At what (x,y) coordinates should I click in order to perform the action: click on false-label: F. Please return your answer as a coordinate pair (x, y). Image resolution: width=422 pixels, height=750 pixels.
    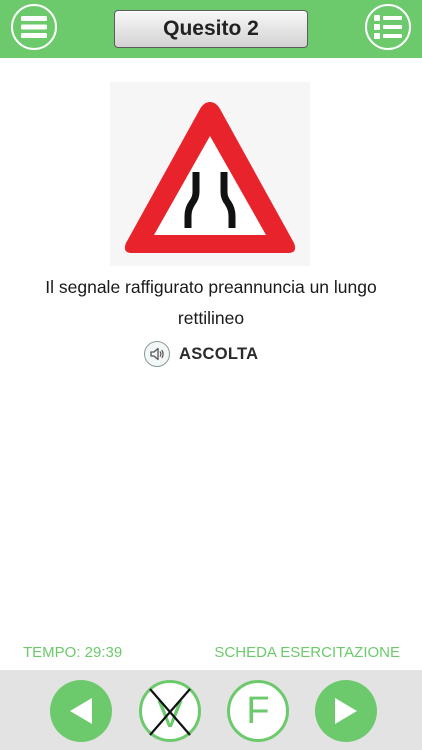
    Looking at the image, I should click on (258, 711).